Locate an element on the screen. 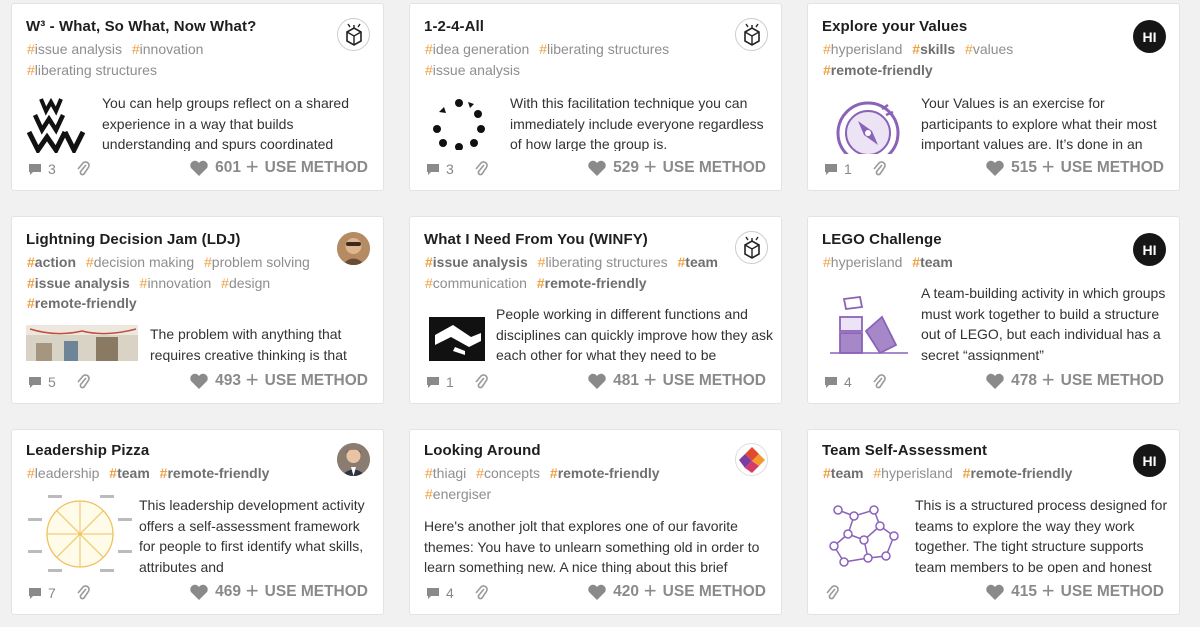 This screenshot has width=1200, height=627. likes-button: 601 is located at coordinates (215, 168).